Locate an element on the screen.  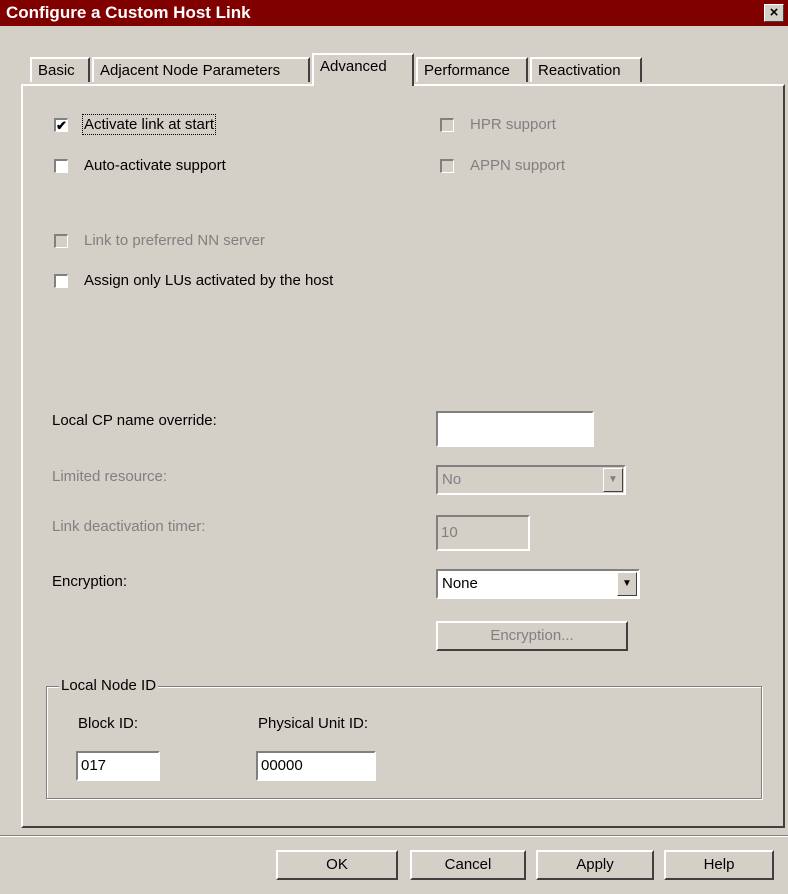
title-bar: Configure a Custom Host Link × is located at coordinates (394, 13).